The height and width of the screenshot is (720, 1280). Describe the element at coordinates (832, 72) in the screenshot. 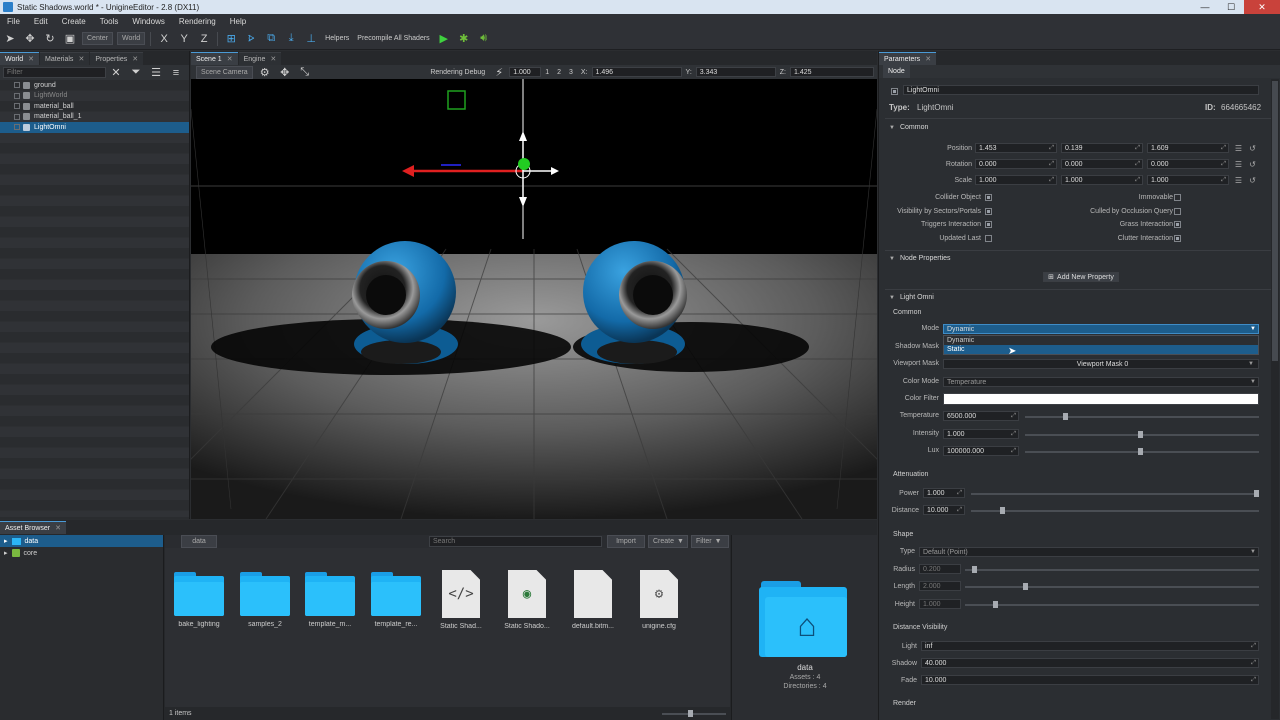

I see `z-coord-field: 1.425` at that location.